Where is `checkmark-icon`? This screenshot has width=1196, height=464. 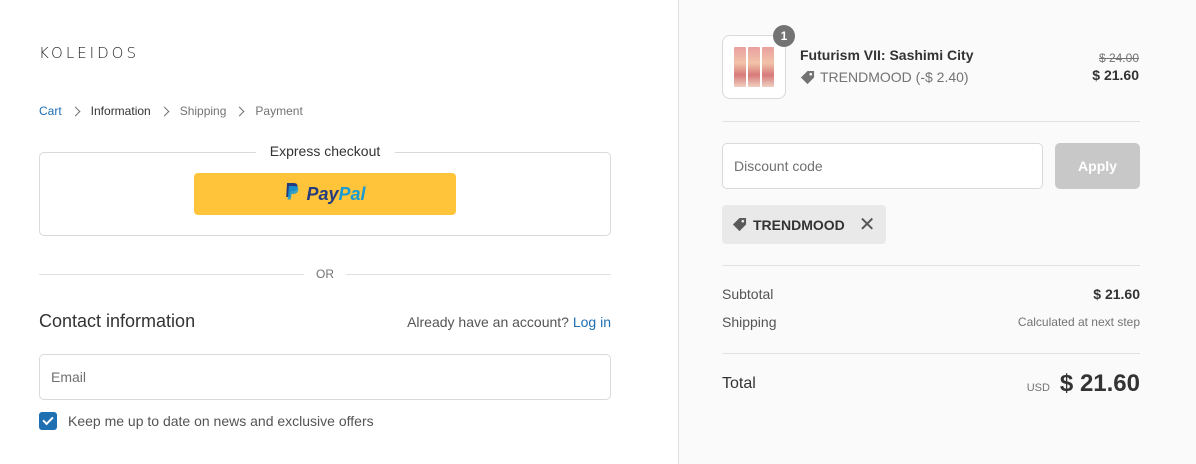 checkmark-icon is located at coordinates (48, 419).